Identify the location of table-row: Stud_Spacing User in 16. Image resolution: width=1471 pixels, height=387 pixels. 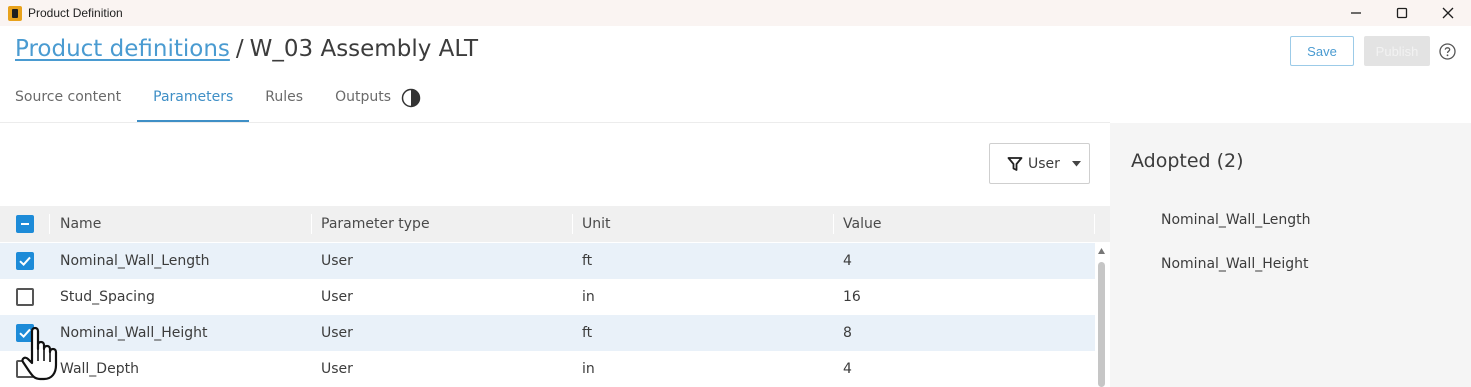
(547, 297).